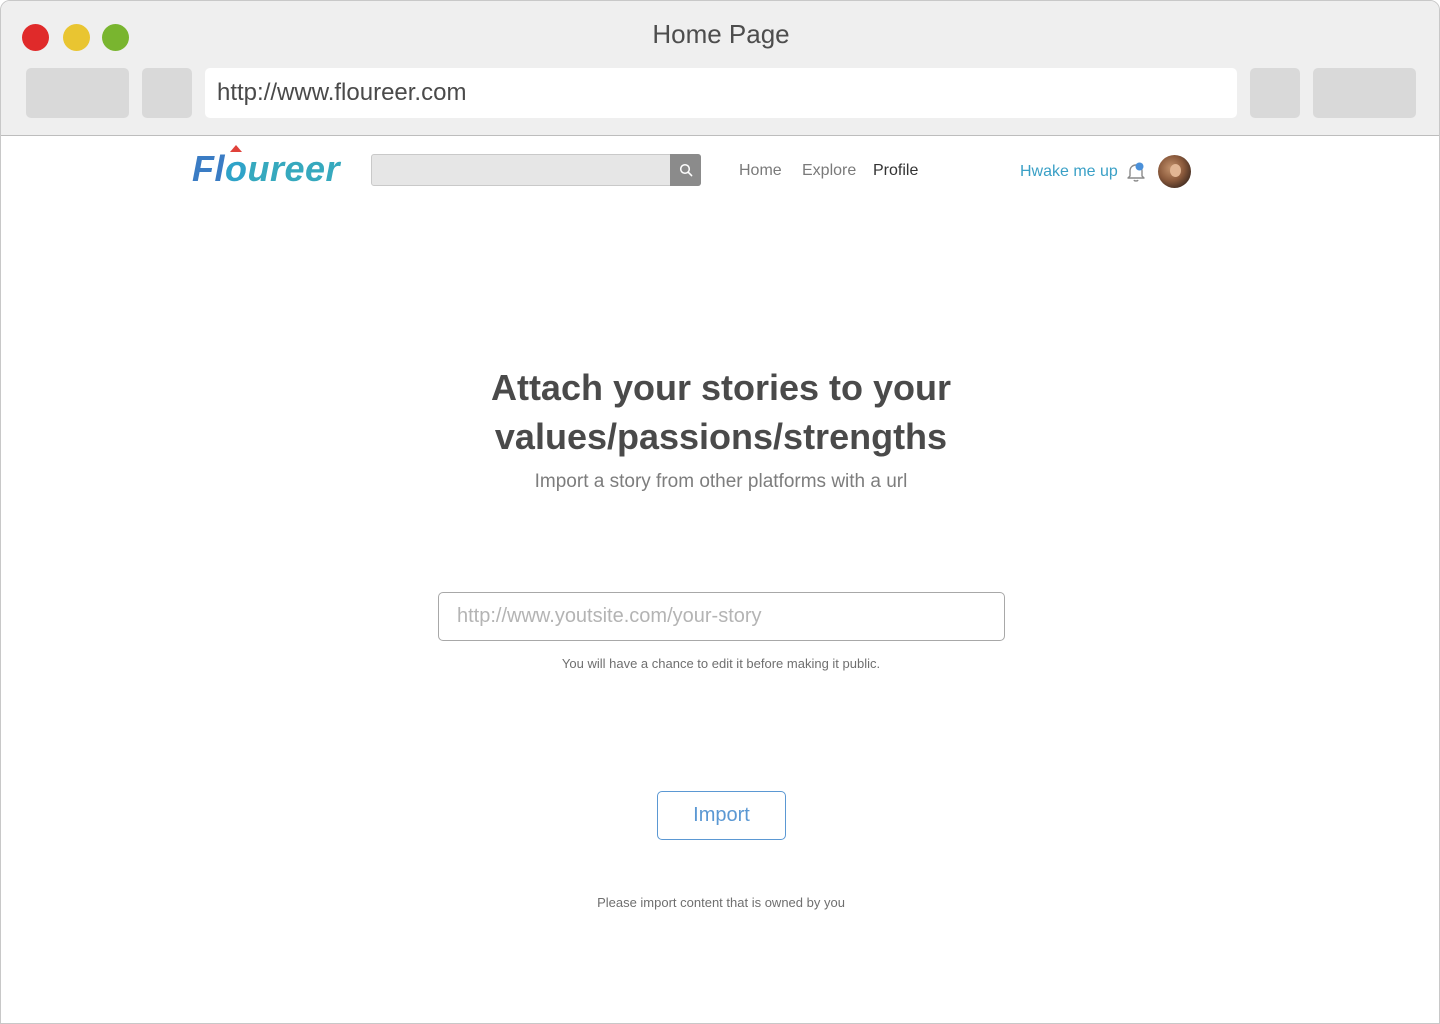 The height and width of the screenshot is (1024, 1440). Describe the element at coordinates (721, 616) in the screenshot. I see `story-url-input` at that location.